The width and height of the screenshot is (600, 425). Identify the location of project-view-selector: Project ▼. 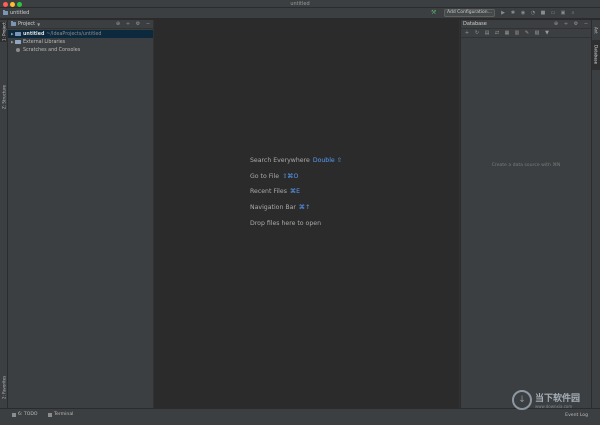
(25, 24).